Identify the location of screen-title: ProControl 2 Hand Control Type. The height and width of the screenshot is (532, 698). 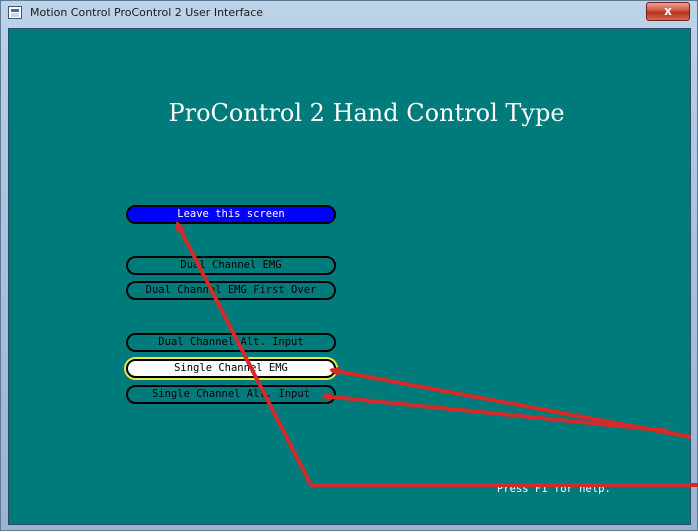
(366, 113).